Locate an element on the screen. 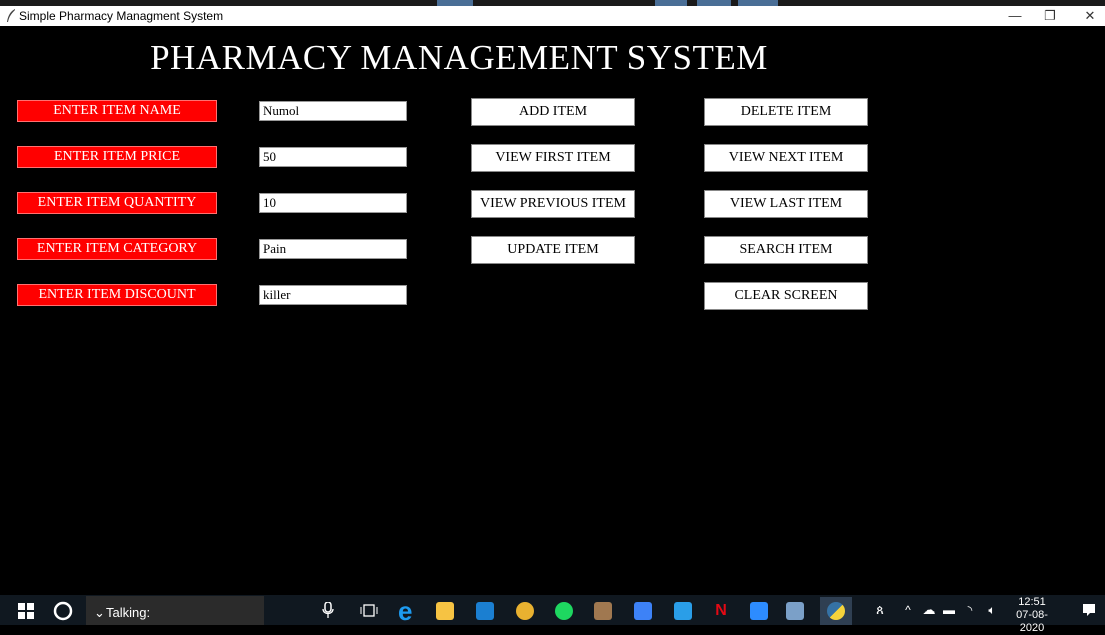 The image size is (1105, 635). window-title-bar: Simple Pharmacy Managment System — ❐ ✕ is located at coordinates (552, 16).